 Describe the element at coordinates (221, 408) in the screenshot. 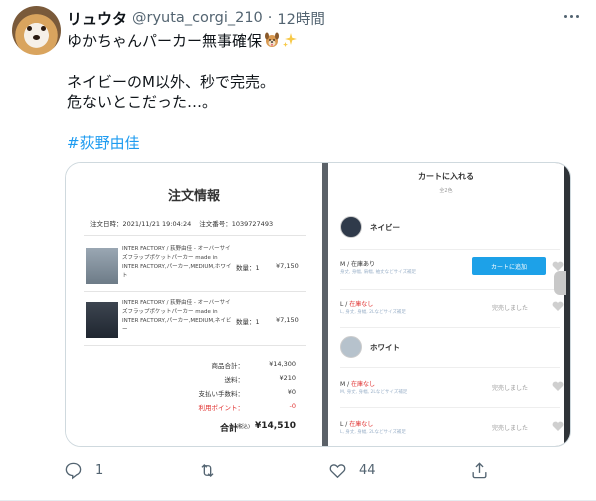

I see `summary-label: 利用ポイント：` at that location.